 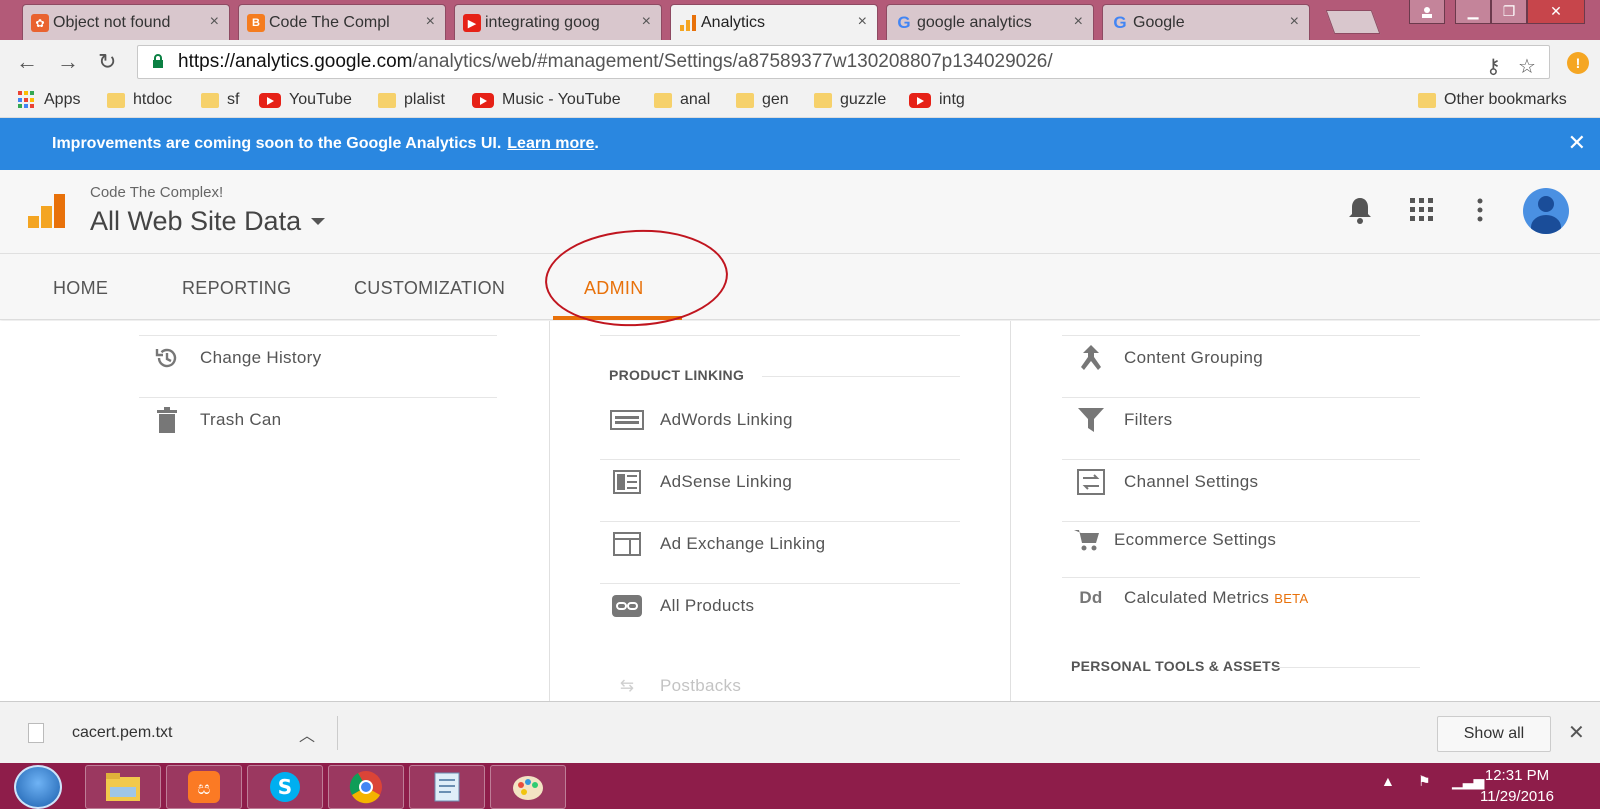 What do you see at coordinates (1168, 358) in the screenshot?
I see `content-grouping-link: Content Grouping` at bounding box center [1168, 358].